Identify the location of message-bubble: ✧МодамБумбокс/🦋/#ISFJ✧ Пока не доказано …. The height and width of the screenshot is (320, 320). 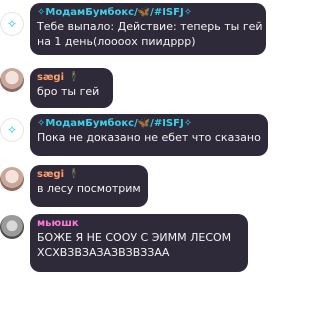
(149, 135).